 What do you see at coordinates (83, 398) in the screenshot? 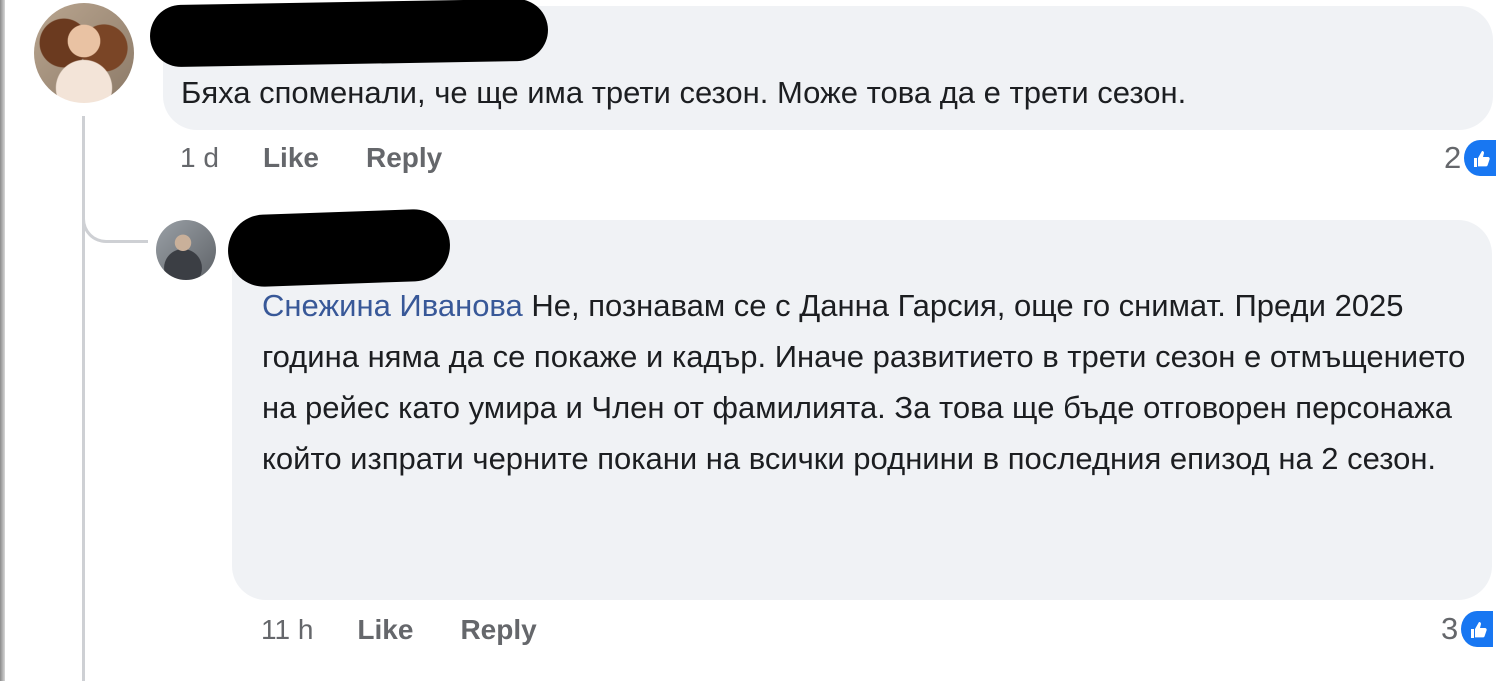
I see `thread-connector-line` at bounding box center [83, 398].